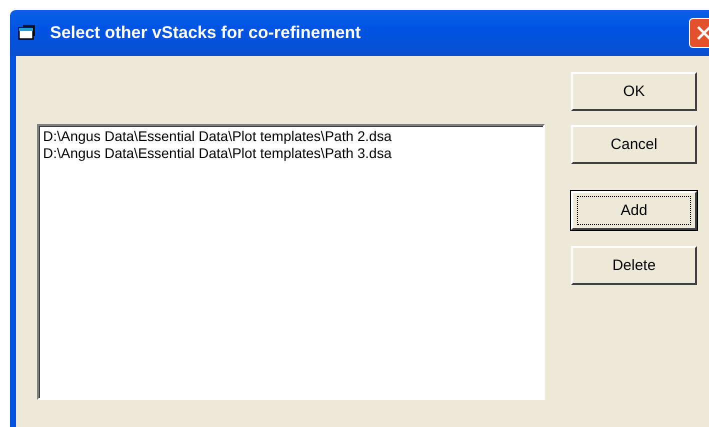  What do you see at coordinates (291, 153) in the screenshot?
I see `file-list-item: D:\Angus Data\Essential Data\Plot templates\Path 3.dsa` at bounding box center [291, 153].